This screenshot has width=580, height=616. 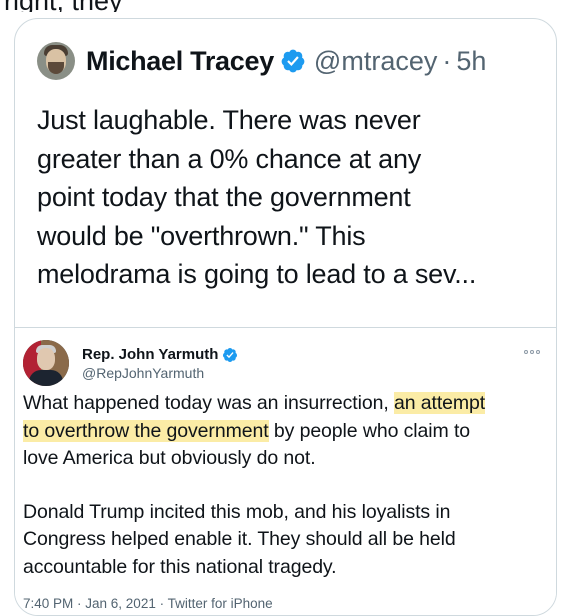 I want to click on tweet-text-line: greater than a 0% chance at any, so click(x=229, y=158).